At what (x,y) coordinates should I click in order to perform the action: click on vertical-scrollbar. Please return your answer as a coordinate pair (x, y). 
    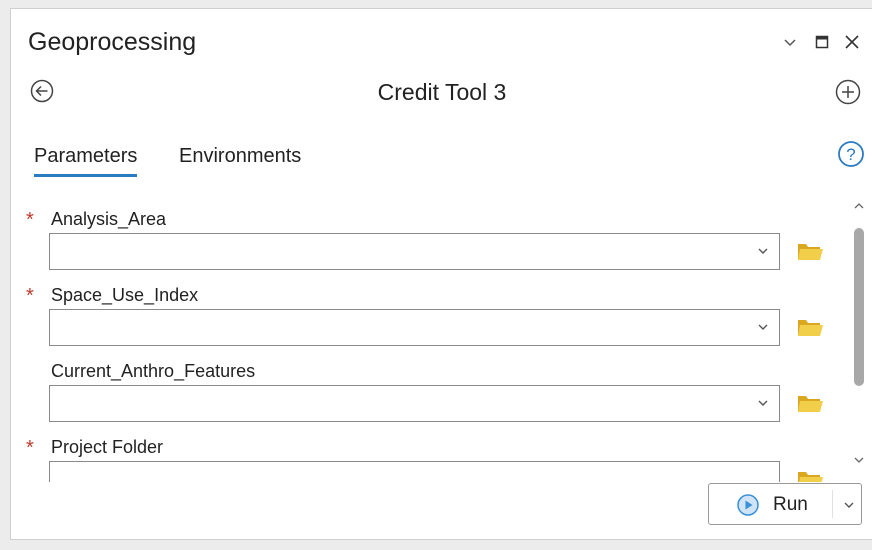
    Looking at the image, I should click on (859, 338).